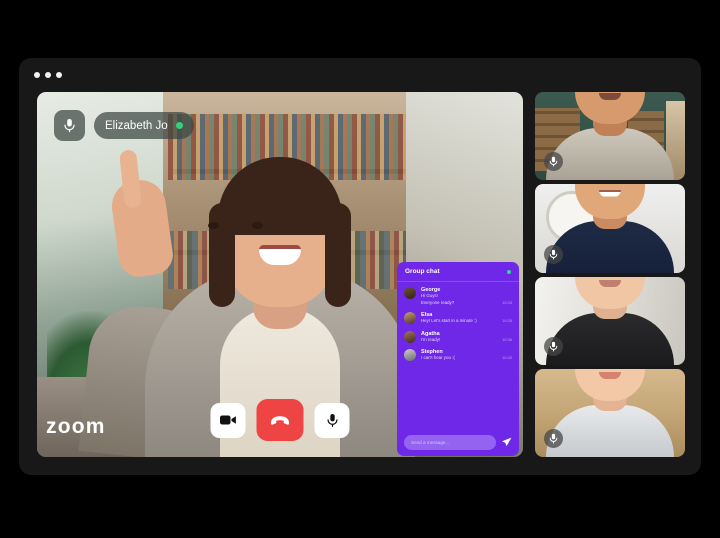 The height and width of the screenshot is (538, 720). What do you see at coordinates (76, 426) in the screenshot?
I see `zoom-wordmark: zoom` at bounding box center [76, 426].